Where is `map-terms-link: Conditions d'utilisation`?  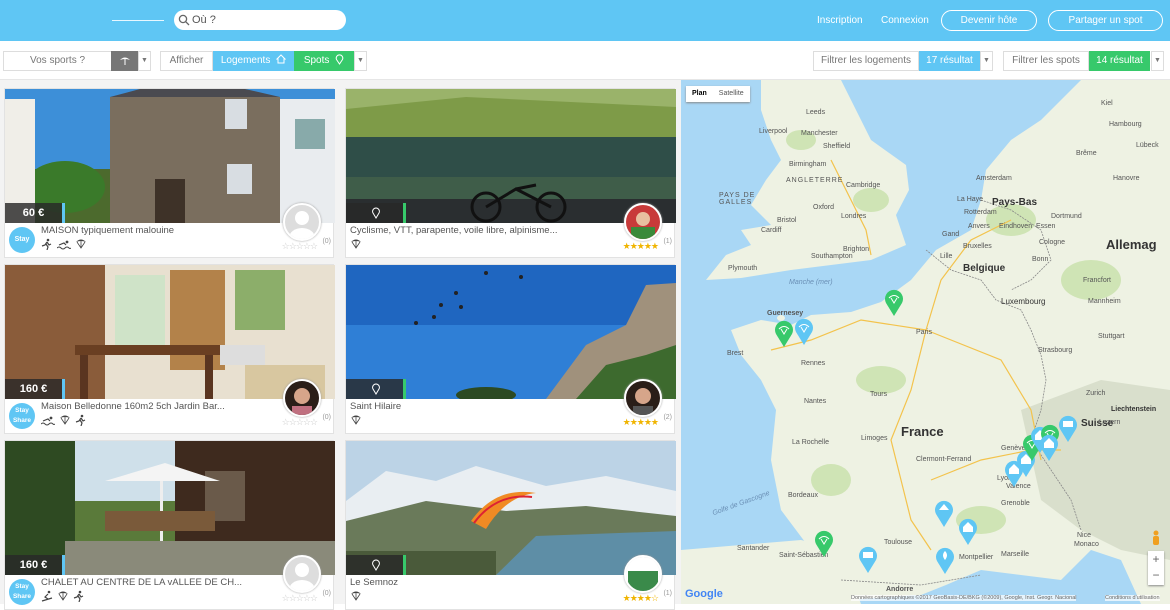 map-terms-link: Conditions d'utilisation is located at coordinates (1132, 598).